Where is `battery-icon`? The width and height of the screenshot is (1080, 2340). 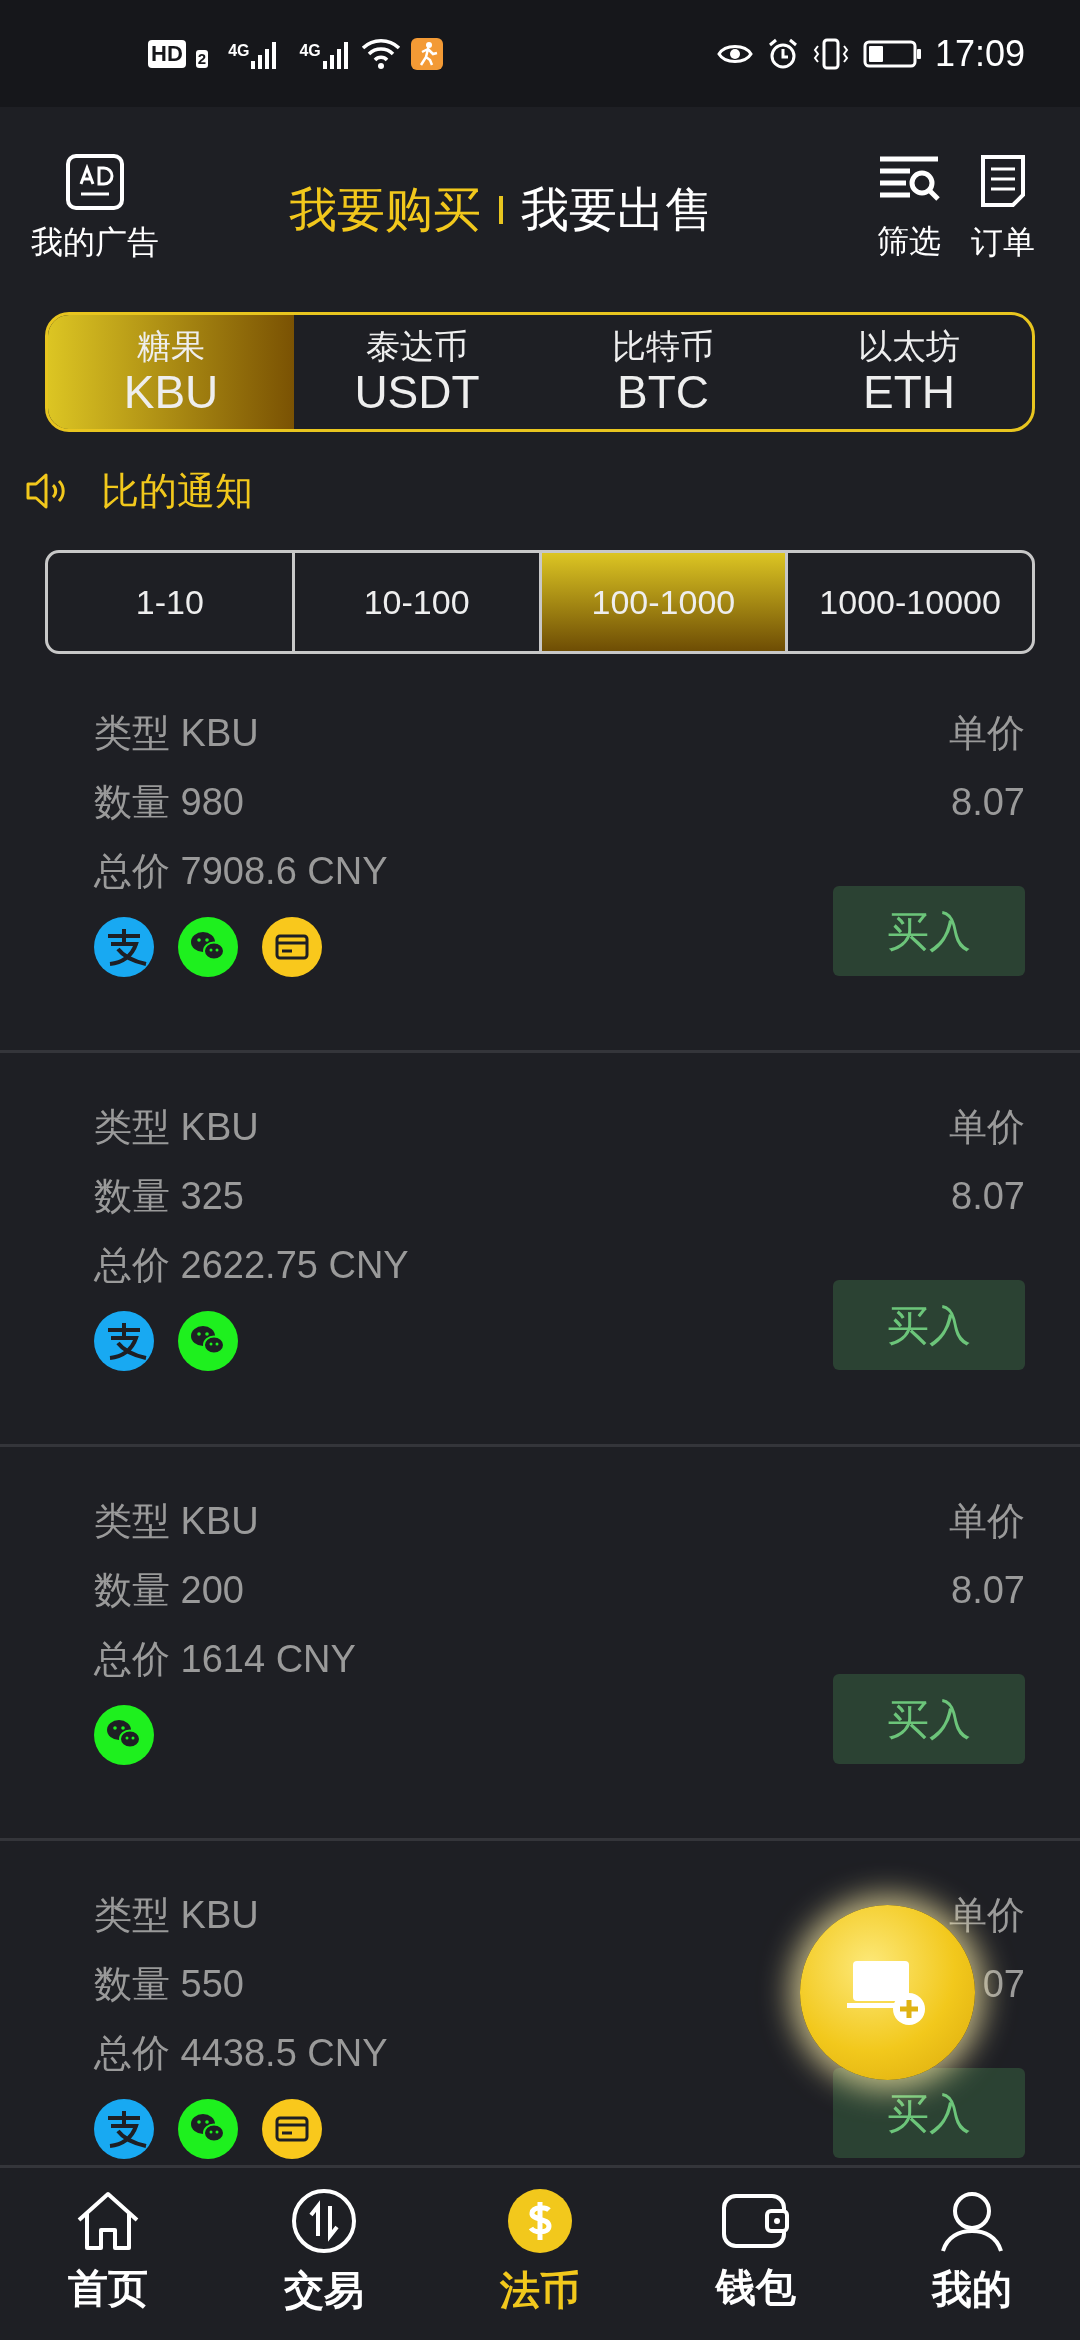 battery-icon is located at coordinates (891, 53).